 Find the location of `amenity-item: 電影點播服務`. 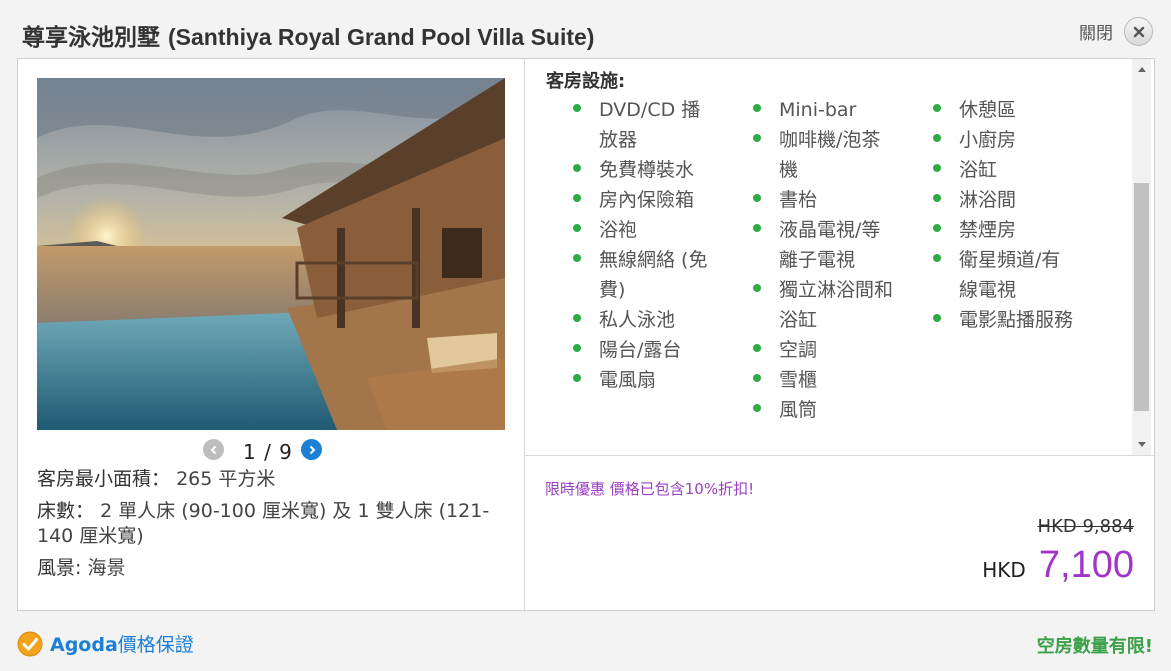

amenity-item: 電影點播服務 is located at coordinates (1003, 320).